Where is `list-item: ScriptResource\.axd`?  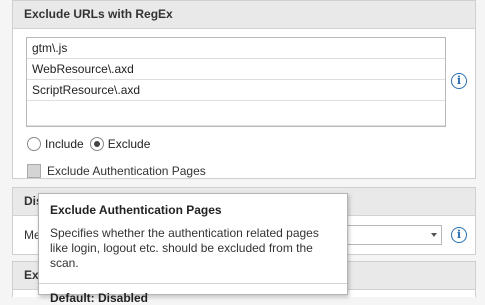
list-item: ScriptResource\.axd is located at coordinates (236, 90).